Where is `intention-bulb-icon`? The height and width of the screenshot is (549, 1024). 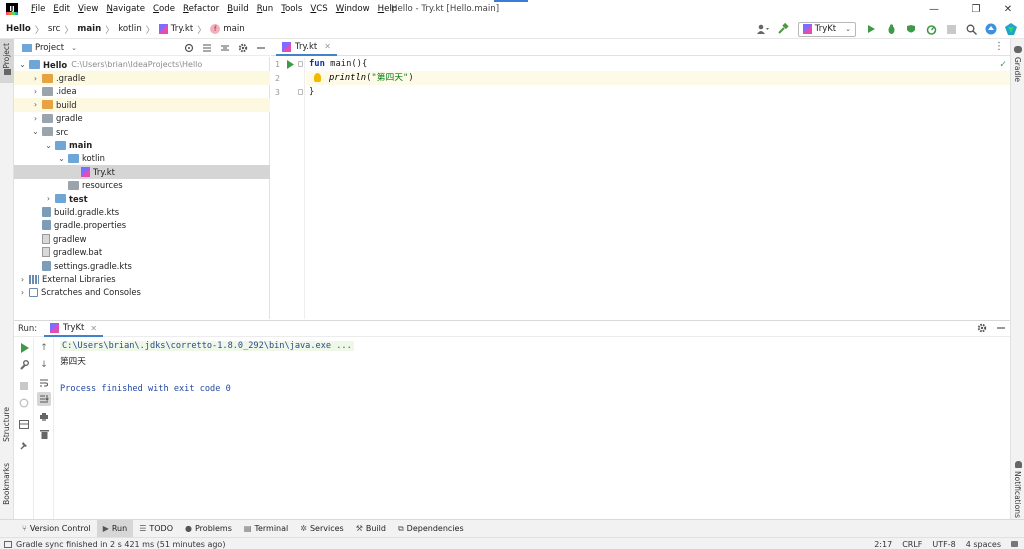
intention-bulb-icon is located at coordinates (317, 77).